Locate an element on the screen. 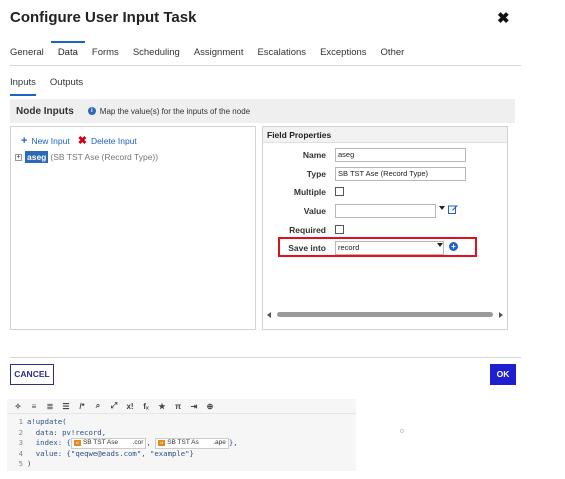 The height and width of the screenshot is (479, 565). fold-hint: o is located at coordinates (402, 431).